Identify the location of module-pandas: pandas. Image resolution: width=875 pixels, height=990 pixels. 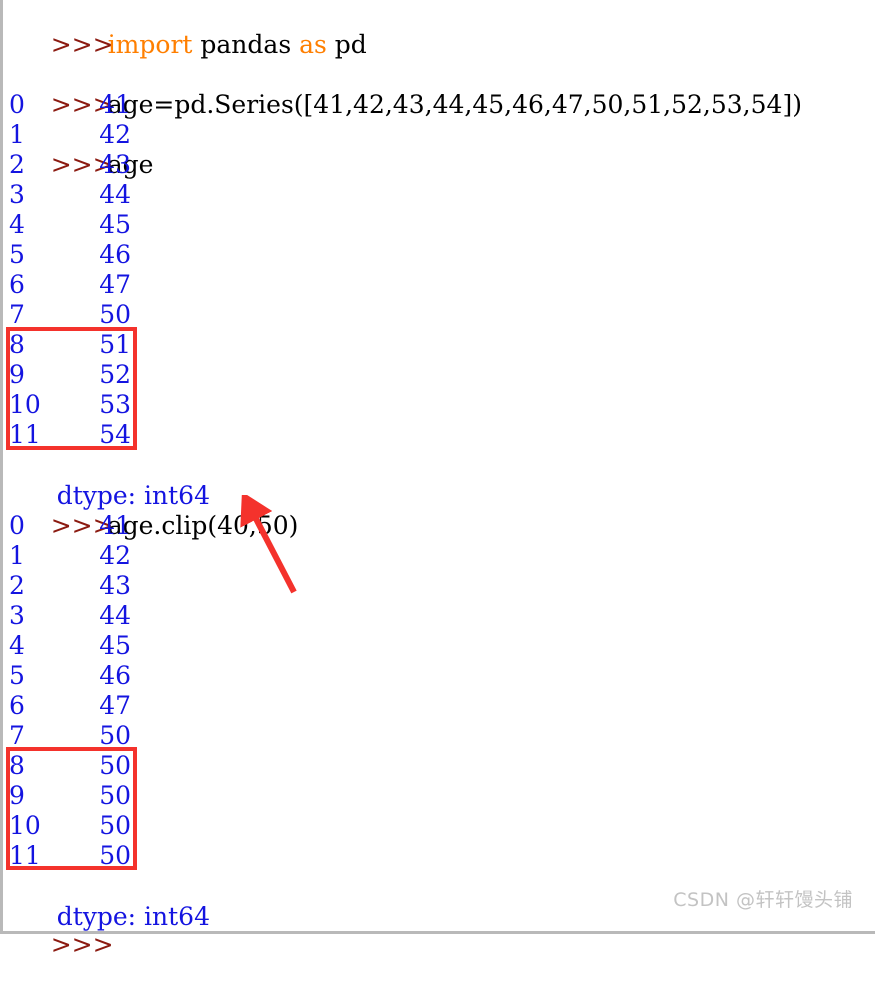
(246, 44).